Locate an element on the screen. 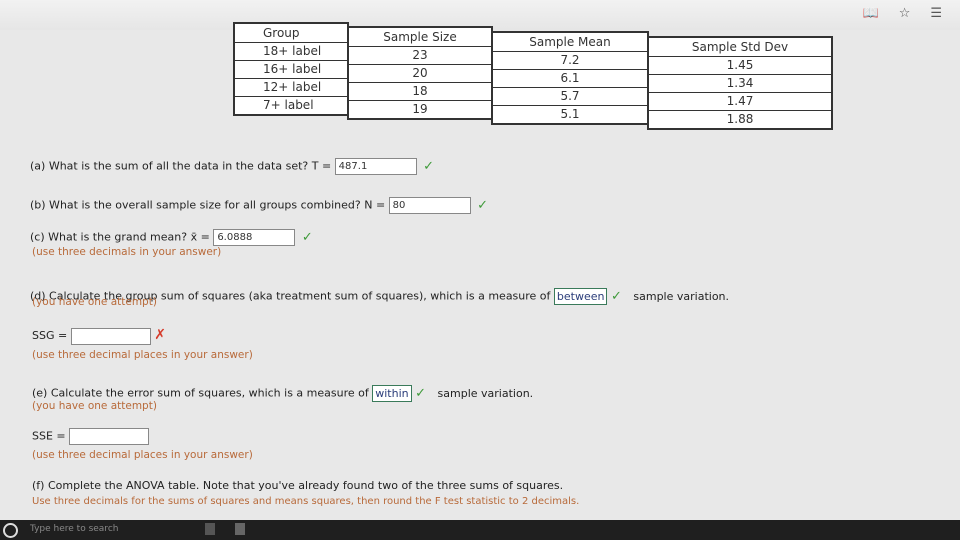 The image size is (960, 540). start-button-icon is located at coordinates (10, 530).